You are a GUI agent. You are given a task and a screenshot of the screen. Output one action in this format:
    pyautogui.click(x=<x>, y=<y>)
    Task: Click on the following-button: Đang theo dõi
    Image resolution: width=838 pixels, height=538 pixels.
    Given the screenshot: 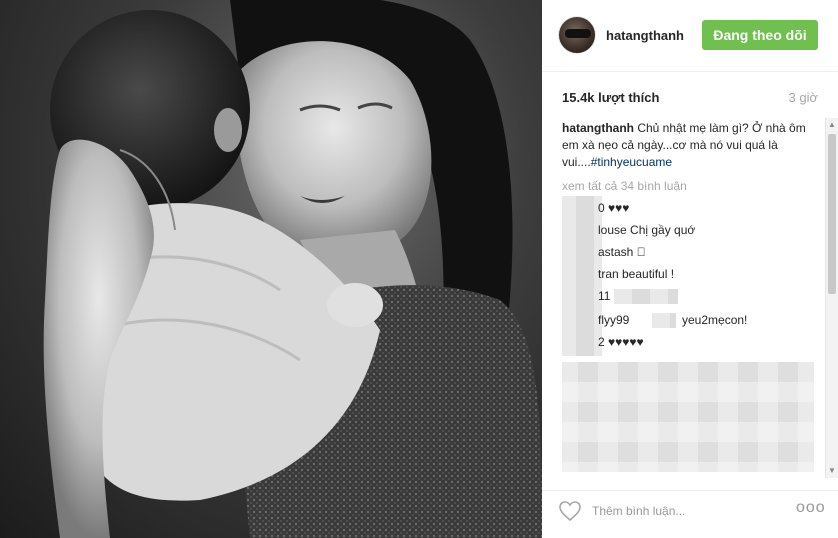 What is the action you would take?
    pyautogui.click(x=760, y=35)
    